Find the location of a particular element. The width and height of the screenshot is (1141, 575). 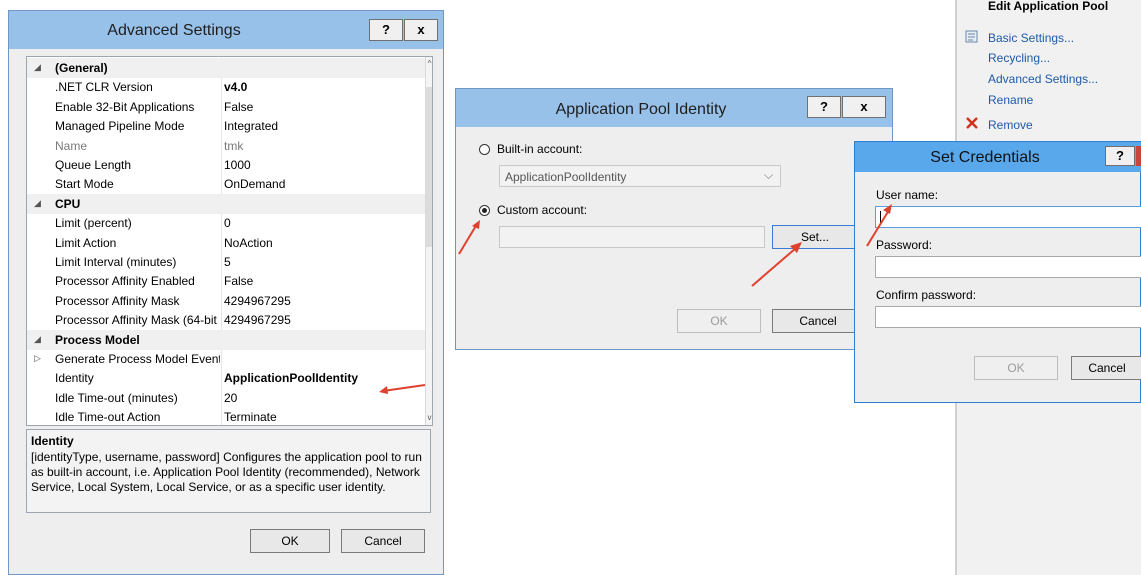

property-name: Identity is located at coordinates (74, 378).